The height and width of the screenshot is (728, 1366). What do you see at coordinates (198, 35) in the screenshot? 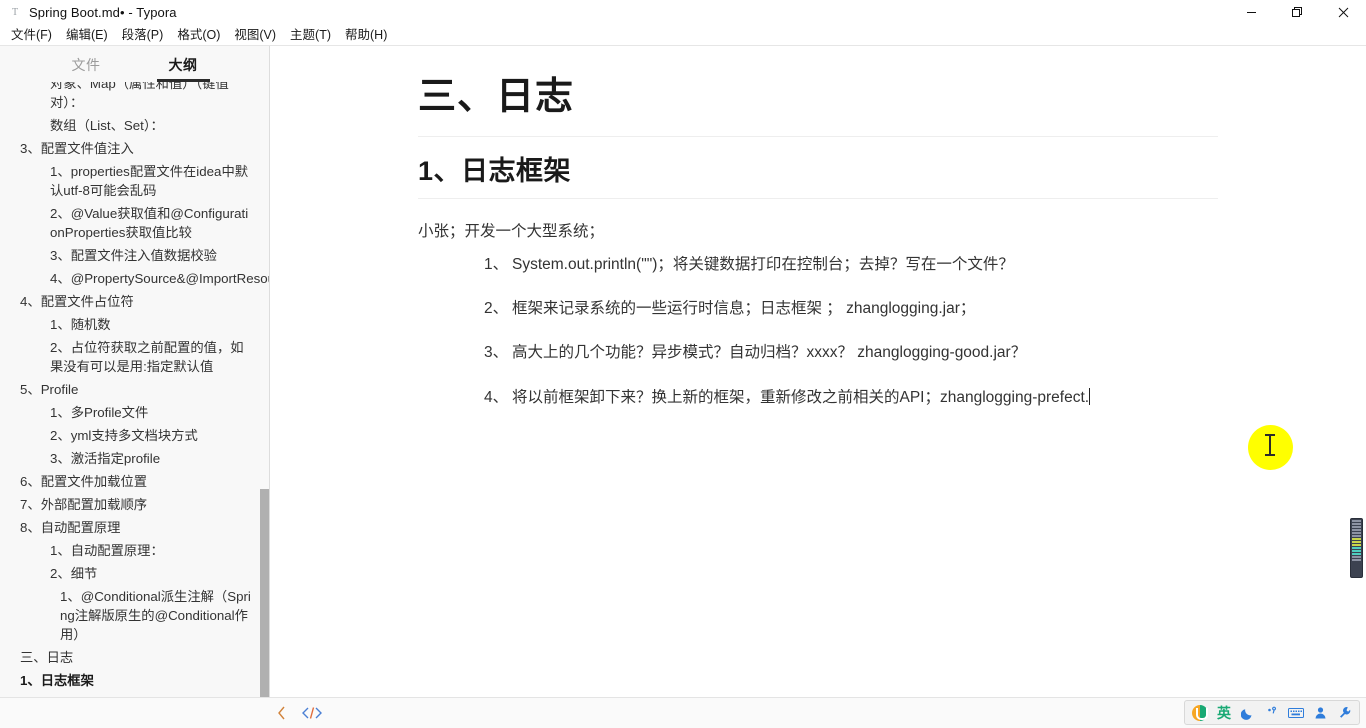
I see `menu-format: 格式(O)` at bounding box center [198, 35].